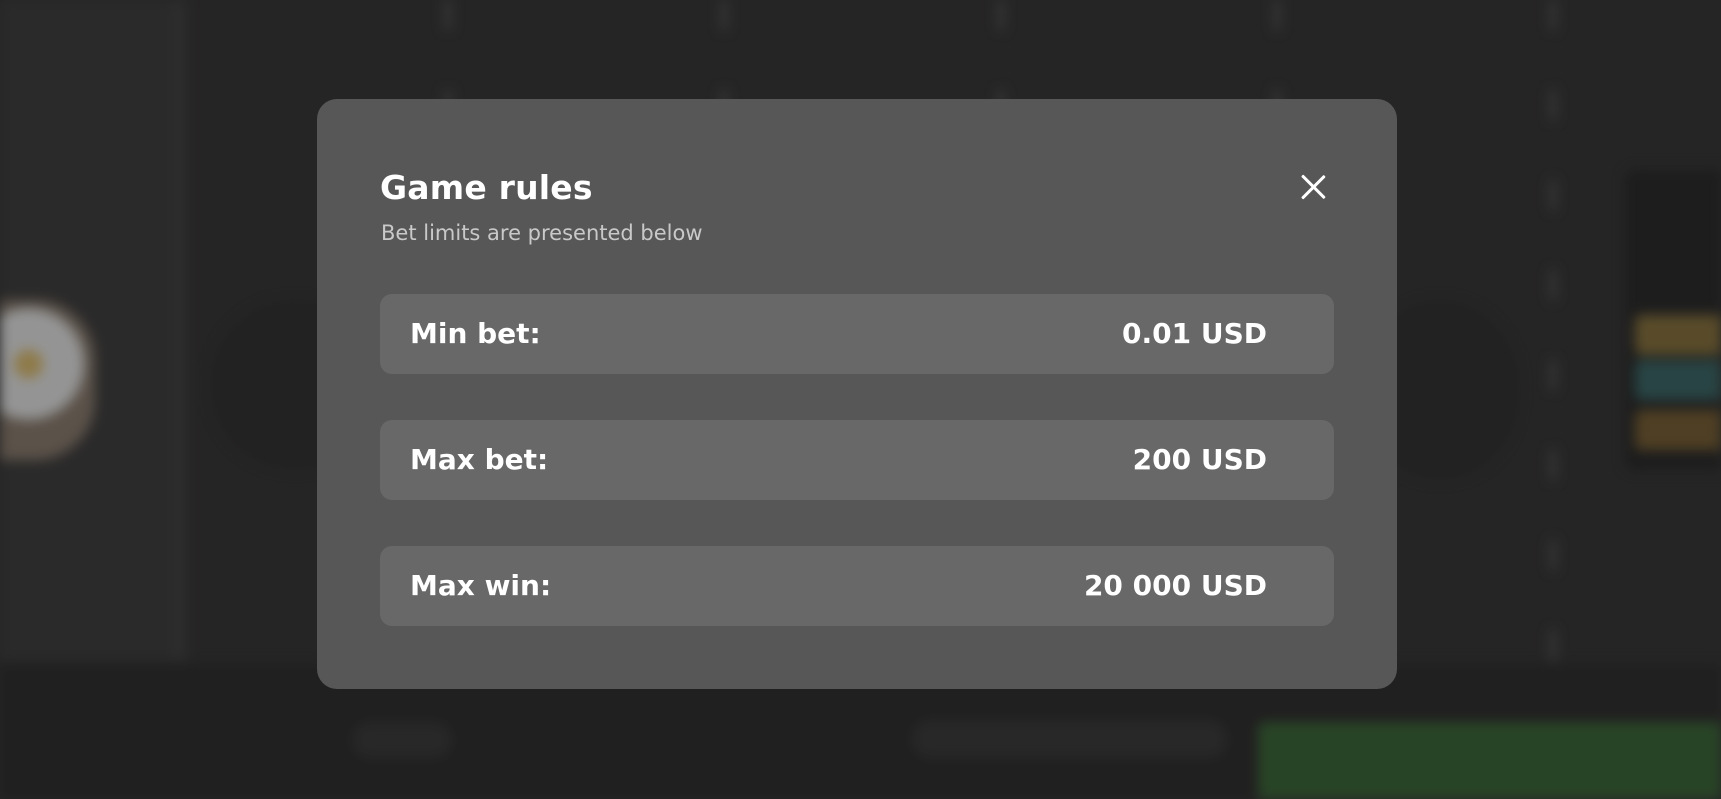 This screenshot has width=1721, height=799. I want to click on close-icon, so click(1313, 187).